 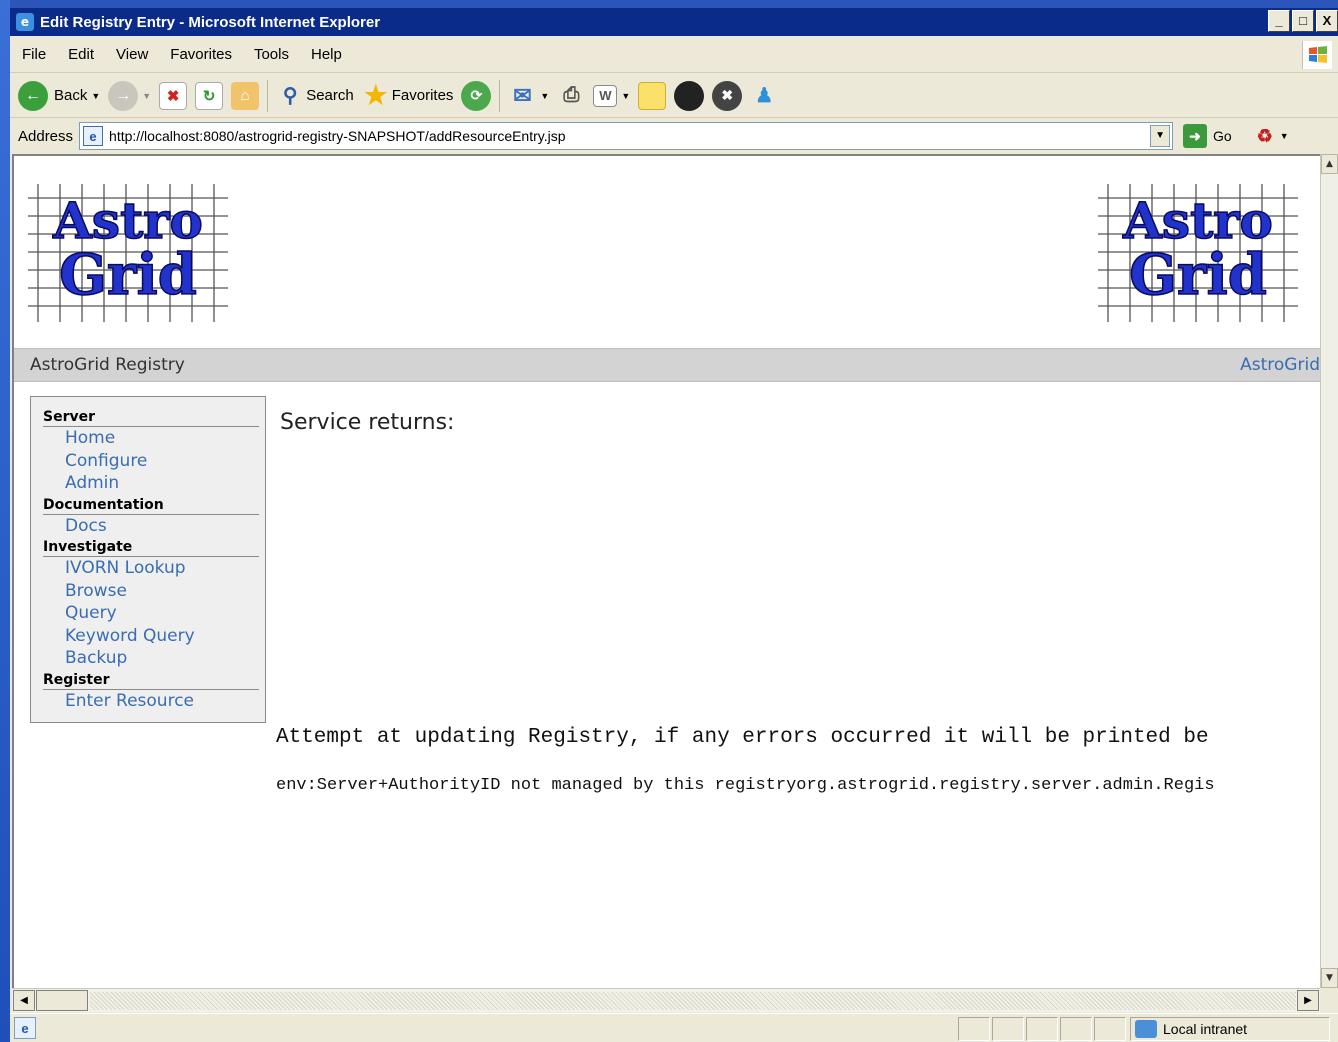 I want to click on favorites-button: ★ Favorites, so click(x=408, y=95).